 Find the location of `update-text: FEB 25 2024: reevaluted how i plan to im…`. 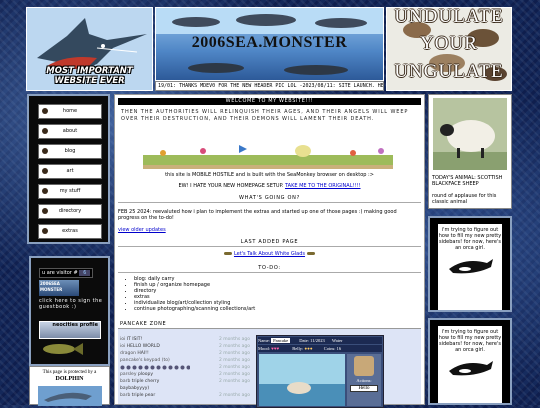

update-text: FEB 25 2024: reevaluted how i plan to im… is located at coordinates (257, 215).